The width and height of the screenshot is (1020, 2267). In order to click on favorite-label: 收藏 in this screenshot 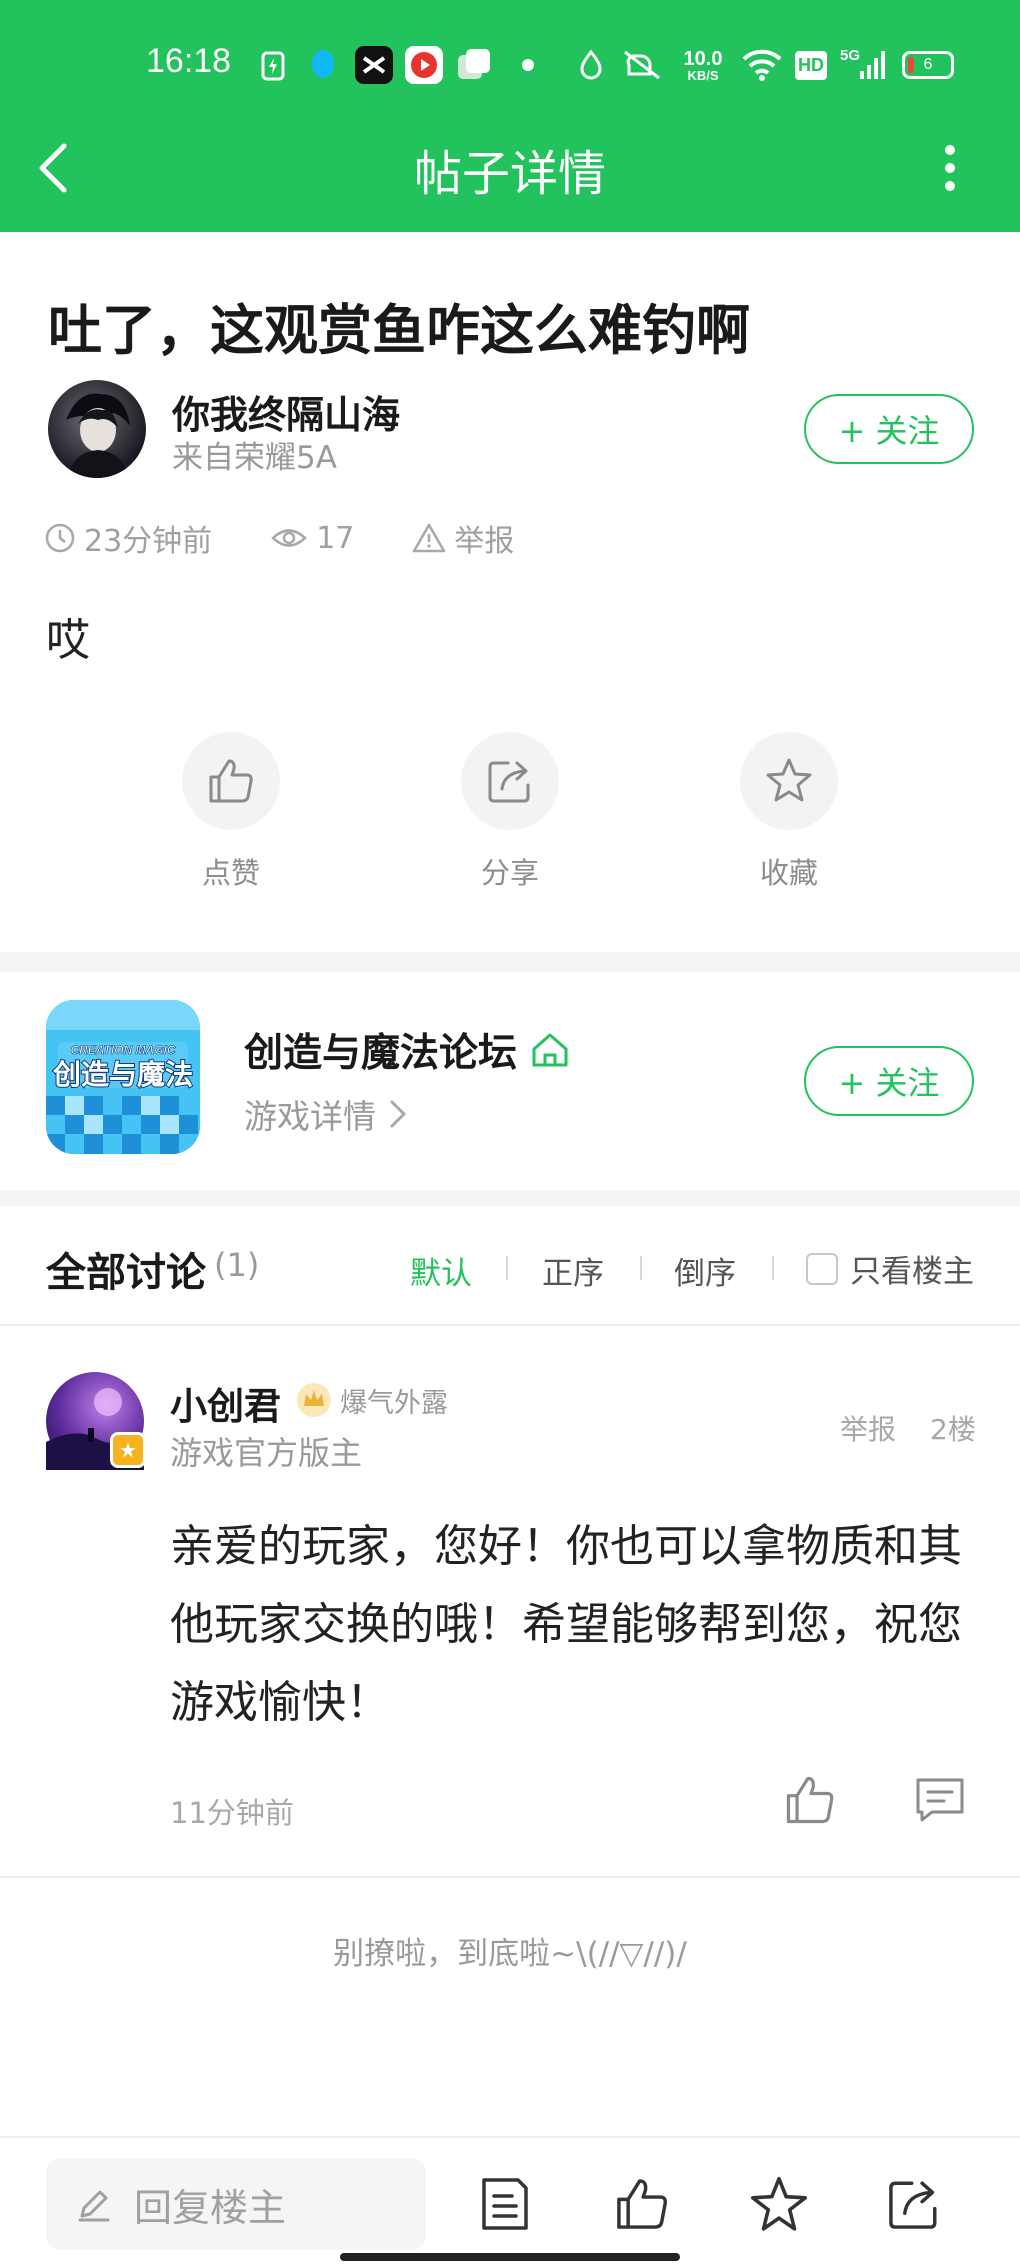, I will do `click(788, 873)`.